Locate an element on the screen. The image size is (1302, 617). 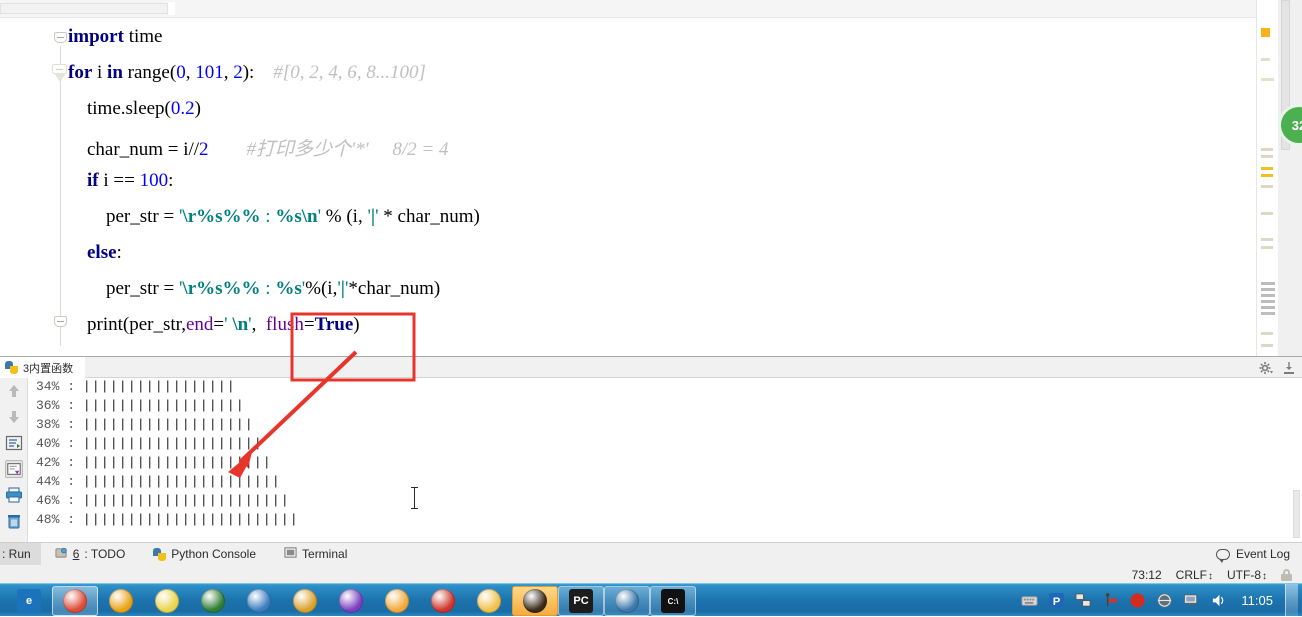
taskbar-button-photo-editor is located at coordinates (397, 601).